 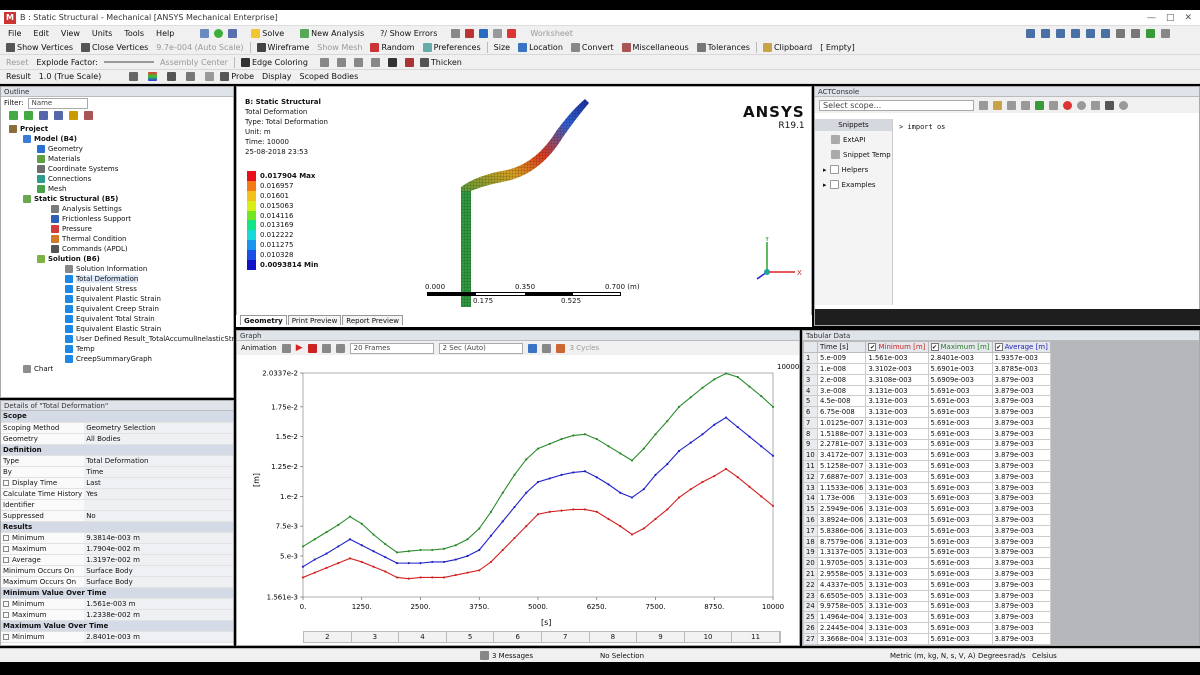 I want to click on tree-item: Mesh, so click(x=51, y=189).